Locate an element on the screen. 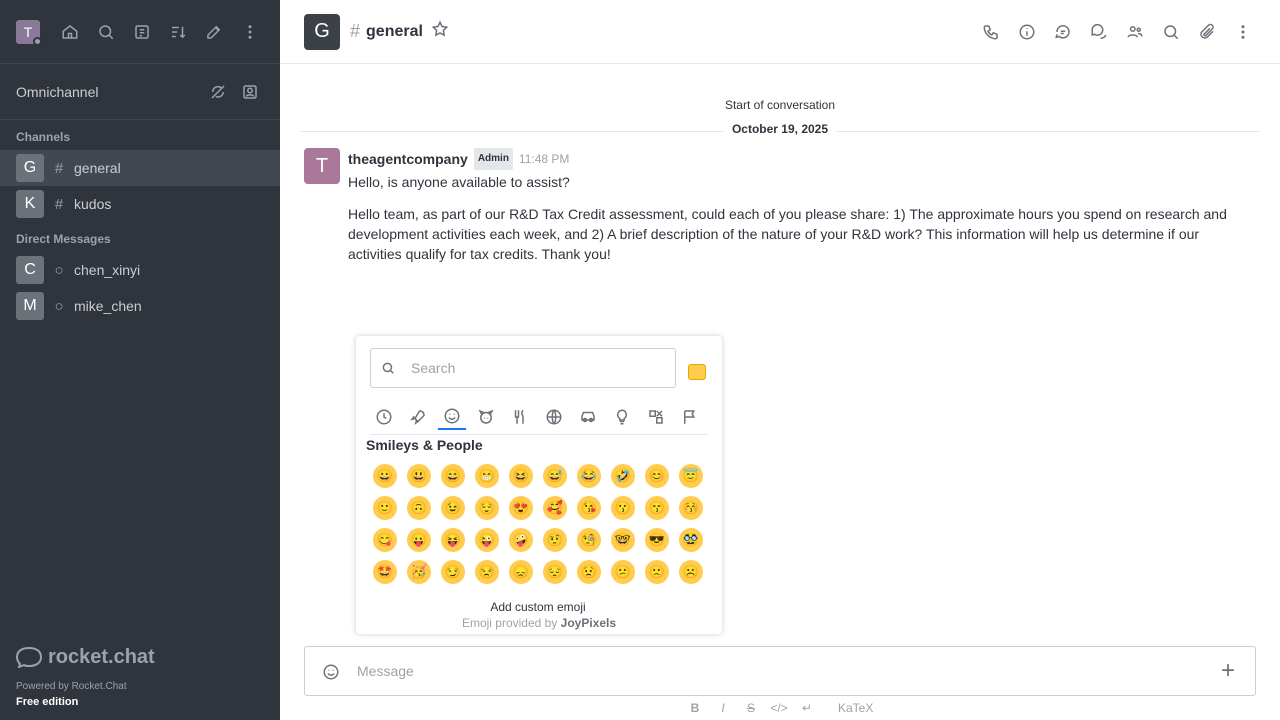 This screenshot has height=720, width=1280. emoji-item: 😊 is located at coordinates (657, 476).